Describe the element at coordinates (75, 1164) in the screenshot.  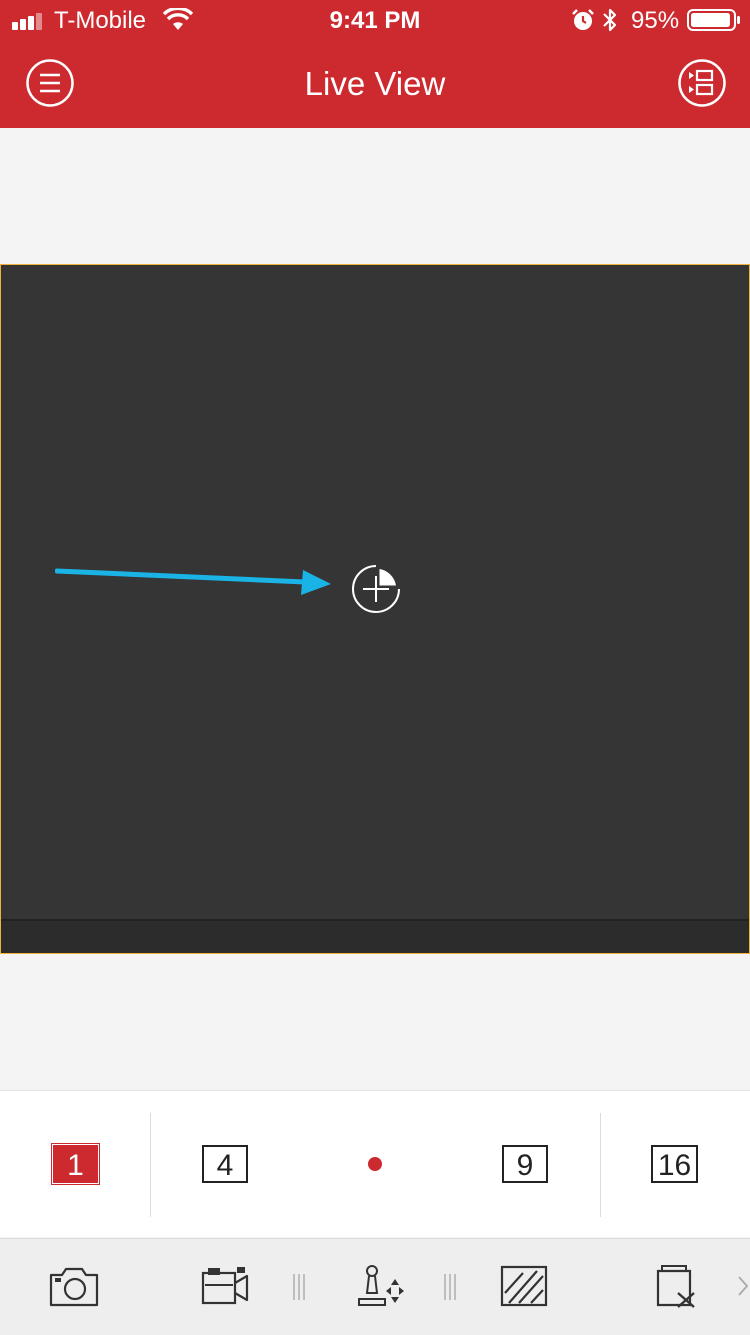
I see `layout-option-1: 1` at that location.